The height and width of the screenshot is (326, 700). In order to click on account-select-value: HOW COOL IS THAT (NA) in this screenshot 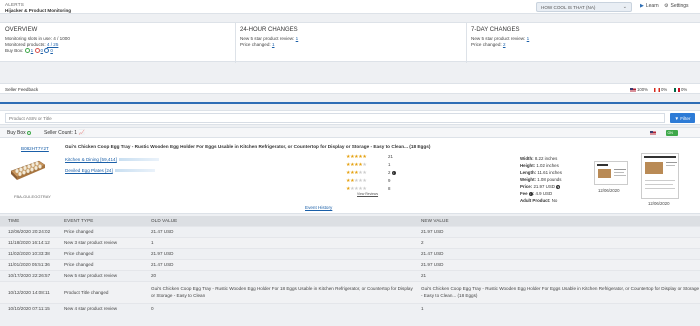, I will do `click(568, 7)`.